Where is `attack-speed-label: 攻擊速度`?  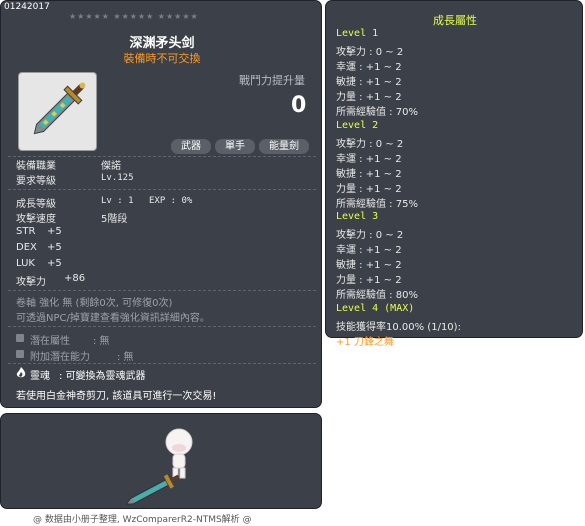 attack-speed-label: 攻擊速度 is located at coordinates (36, 219).